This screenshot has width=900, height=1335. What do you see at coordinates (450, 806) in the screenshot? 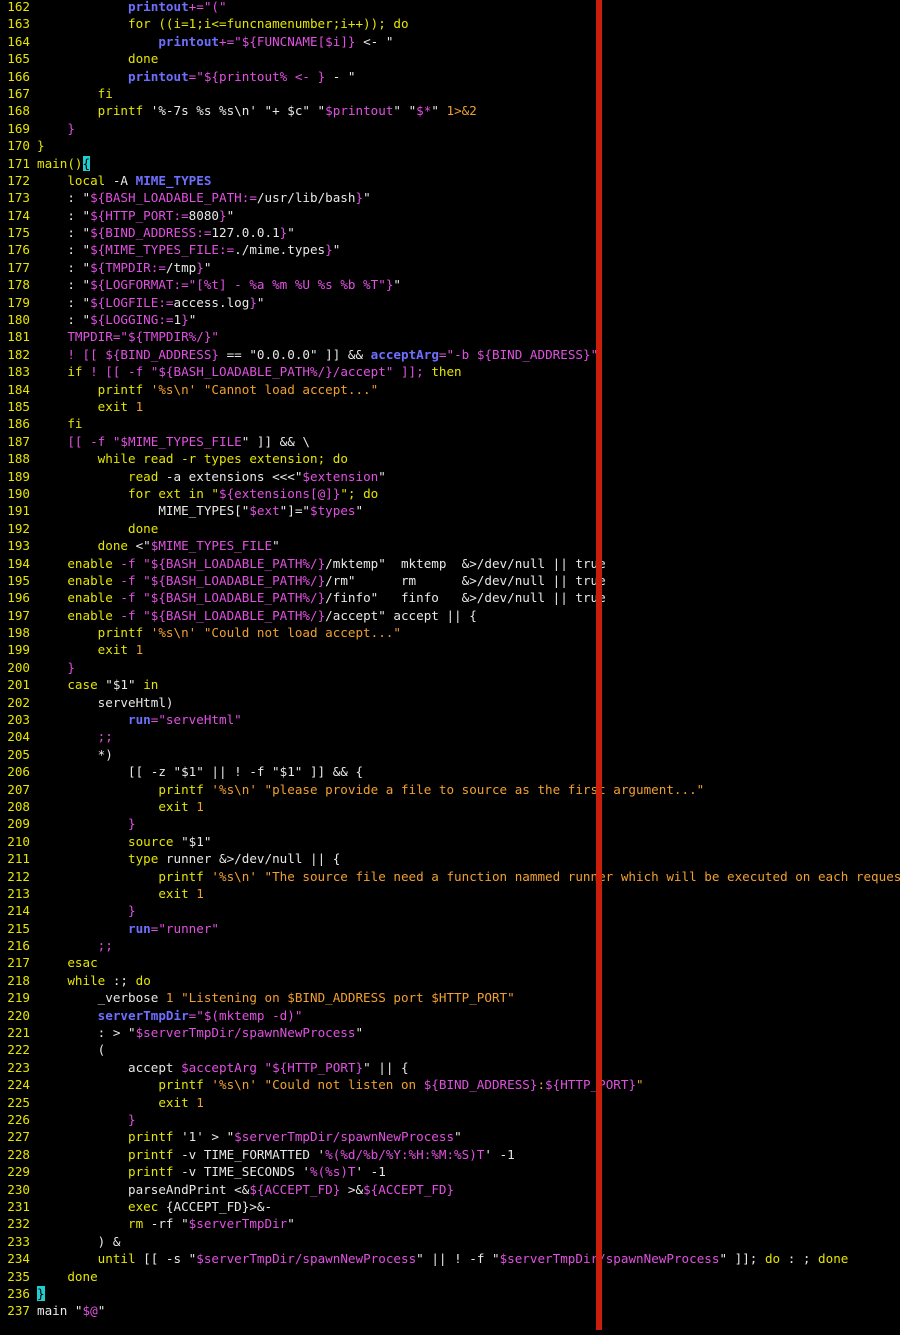
I see `code-line: 208 exit 1` at bounding box center [450, 806].